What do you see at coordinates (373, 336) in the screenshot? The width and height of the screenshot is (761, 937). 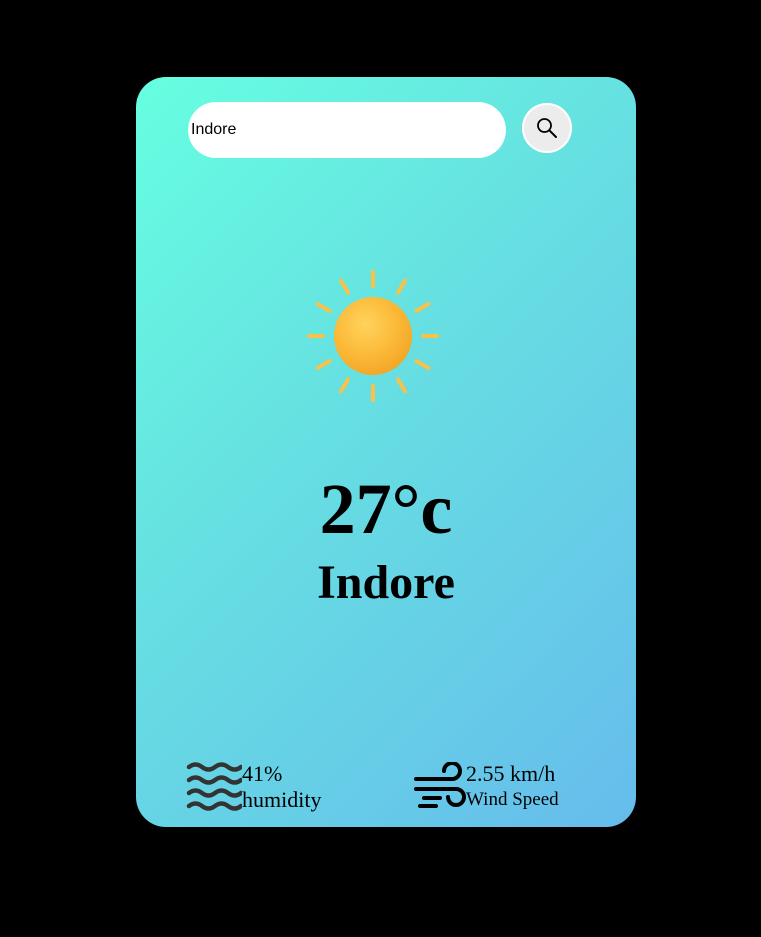 I see `sun-icon` at bounding box center [373, 336].